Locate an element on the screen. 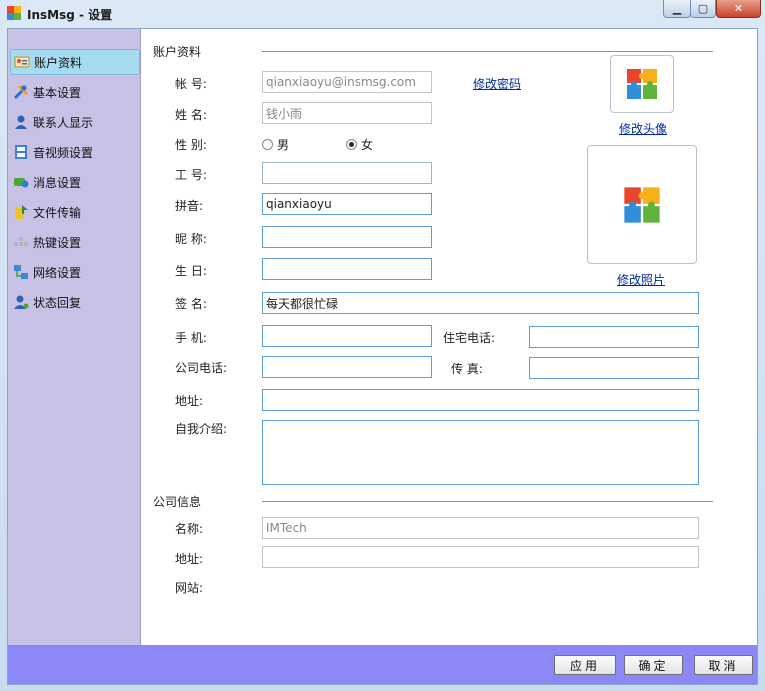 The image size is (765, 691). close-button: ✕ is located at coordinates (738, 9).